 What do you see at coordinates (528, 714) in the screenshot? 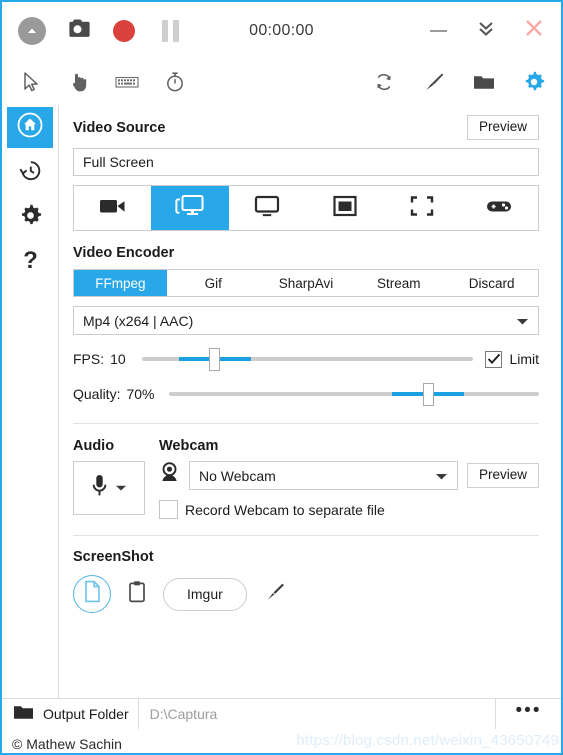
I see `output-folder-more-button: •••` at bounding box center [528, 714].